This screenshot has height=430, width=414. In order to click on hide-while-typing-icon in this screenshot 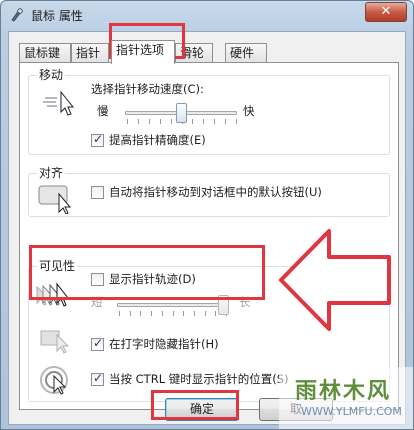, I will do `click(55, 342)`.